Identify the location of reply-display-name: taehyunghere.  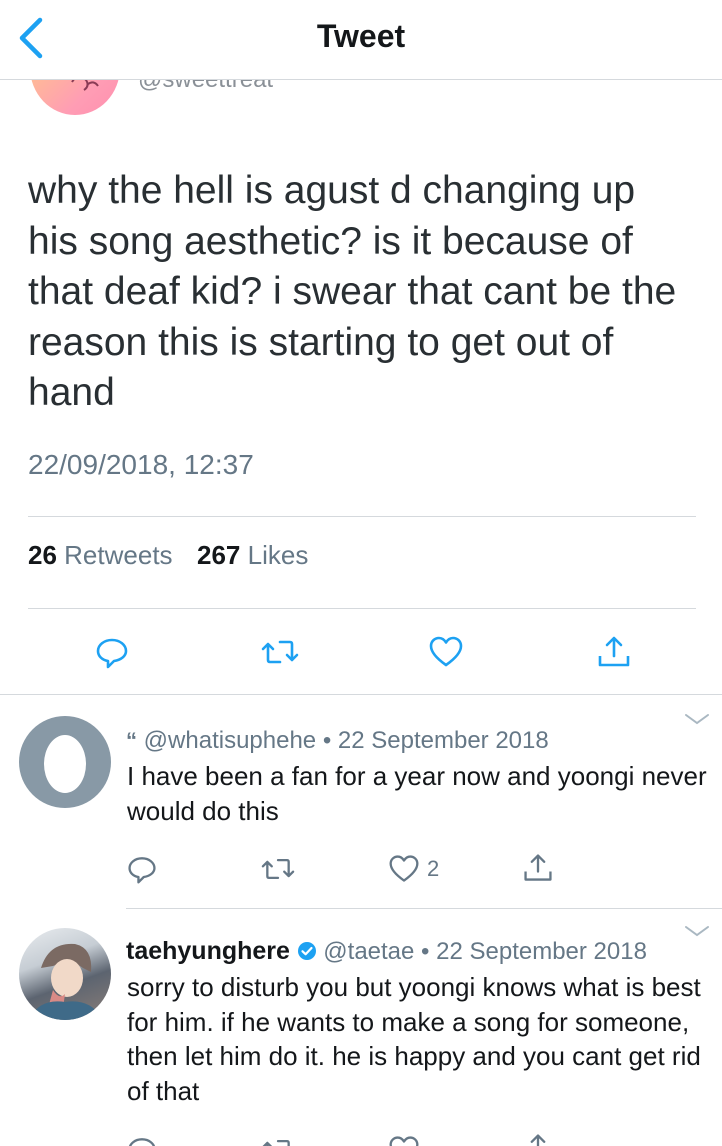
(208, 951).